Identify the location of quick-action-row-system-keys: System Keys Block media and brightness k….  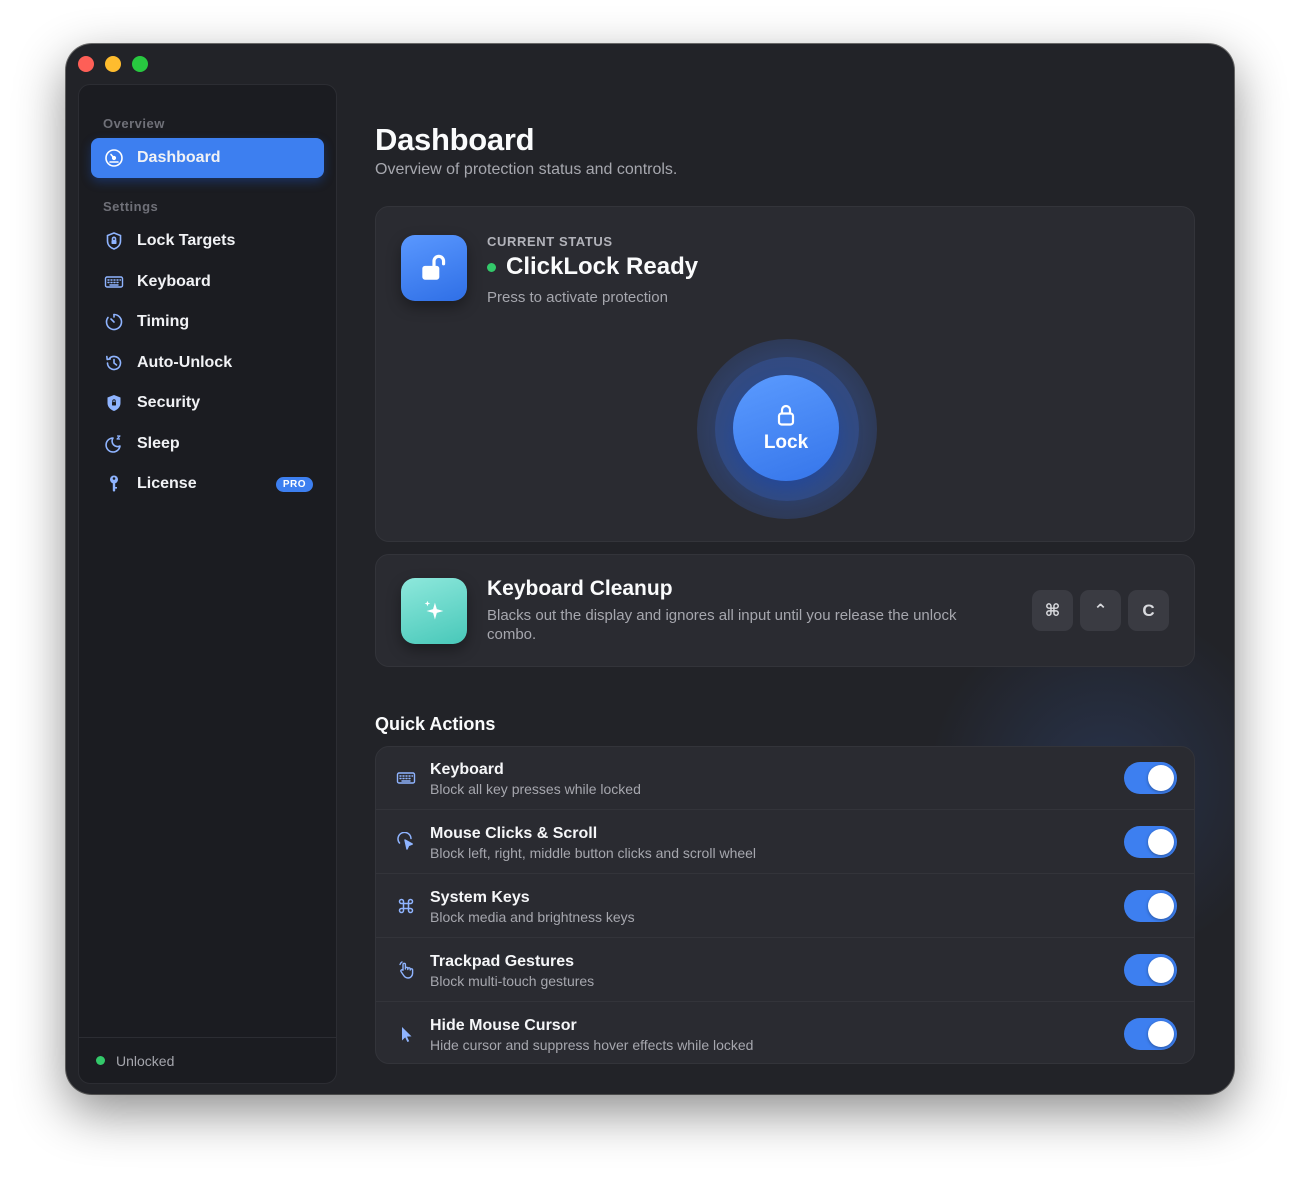
(785, 906).